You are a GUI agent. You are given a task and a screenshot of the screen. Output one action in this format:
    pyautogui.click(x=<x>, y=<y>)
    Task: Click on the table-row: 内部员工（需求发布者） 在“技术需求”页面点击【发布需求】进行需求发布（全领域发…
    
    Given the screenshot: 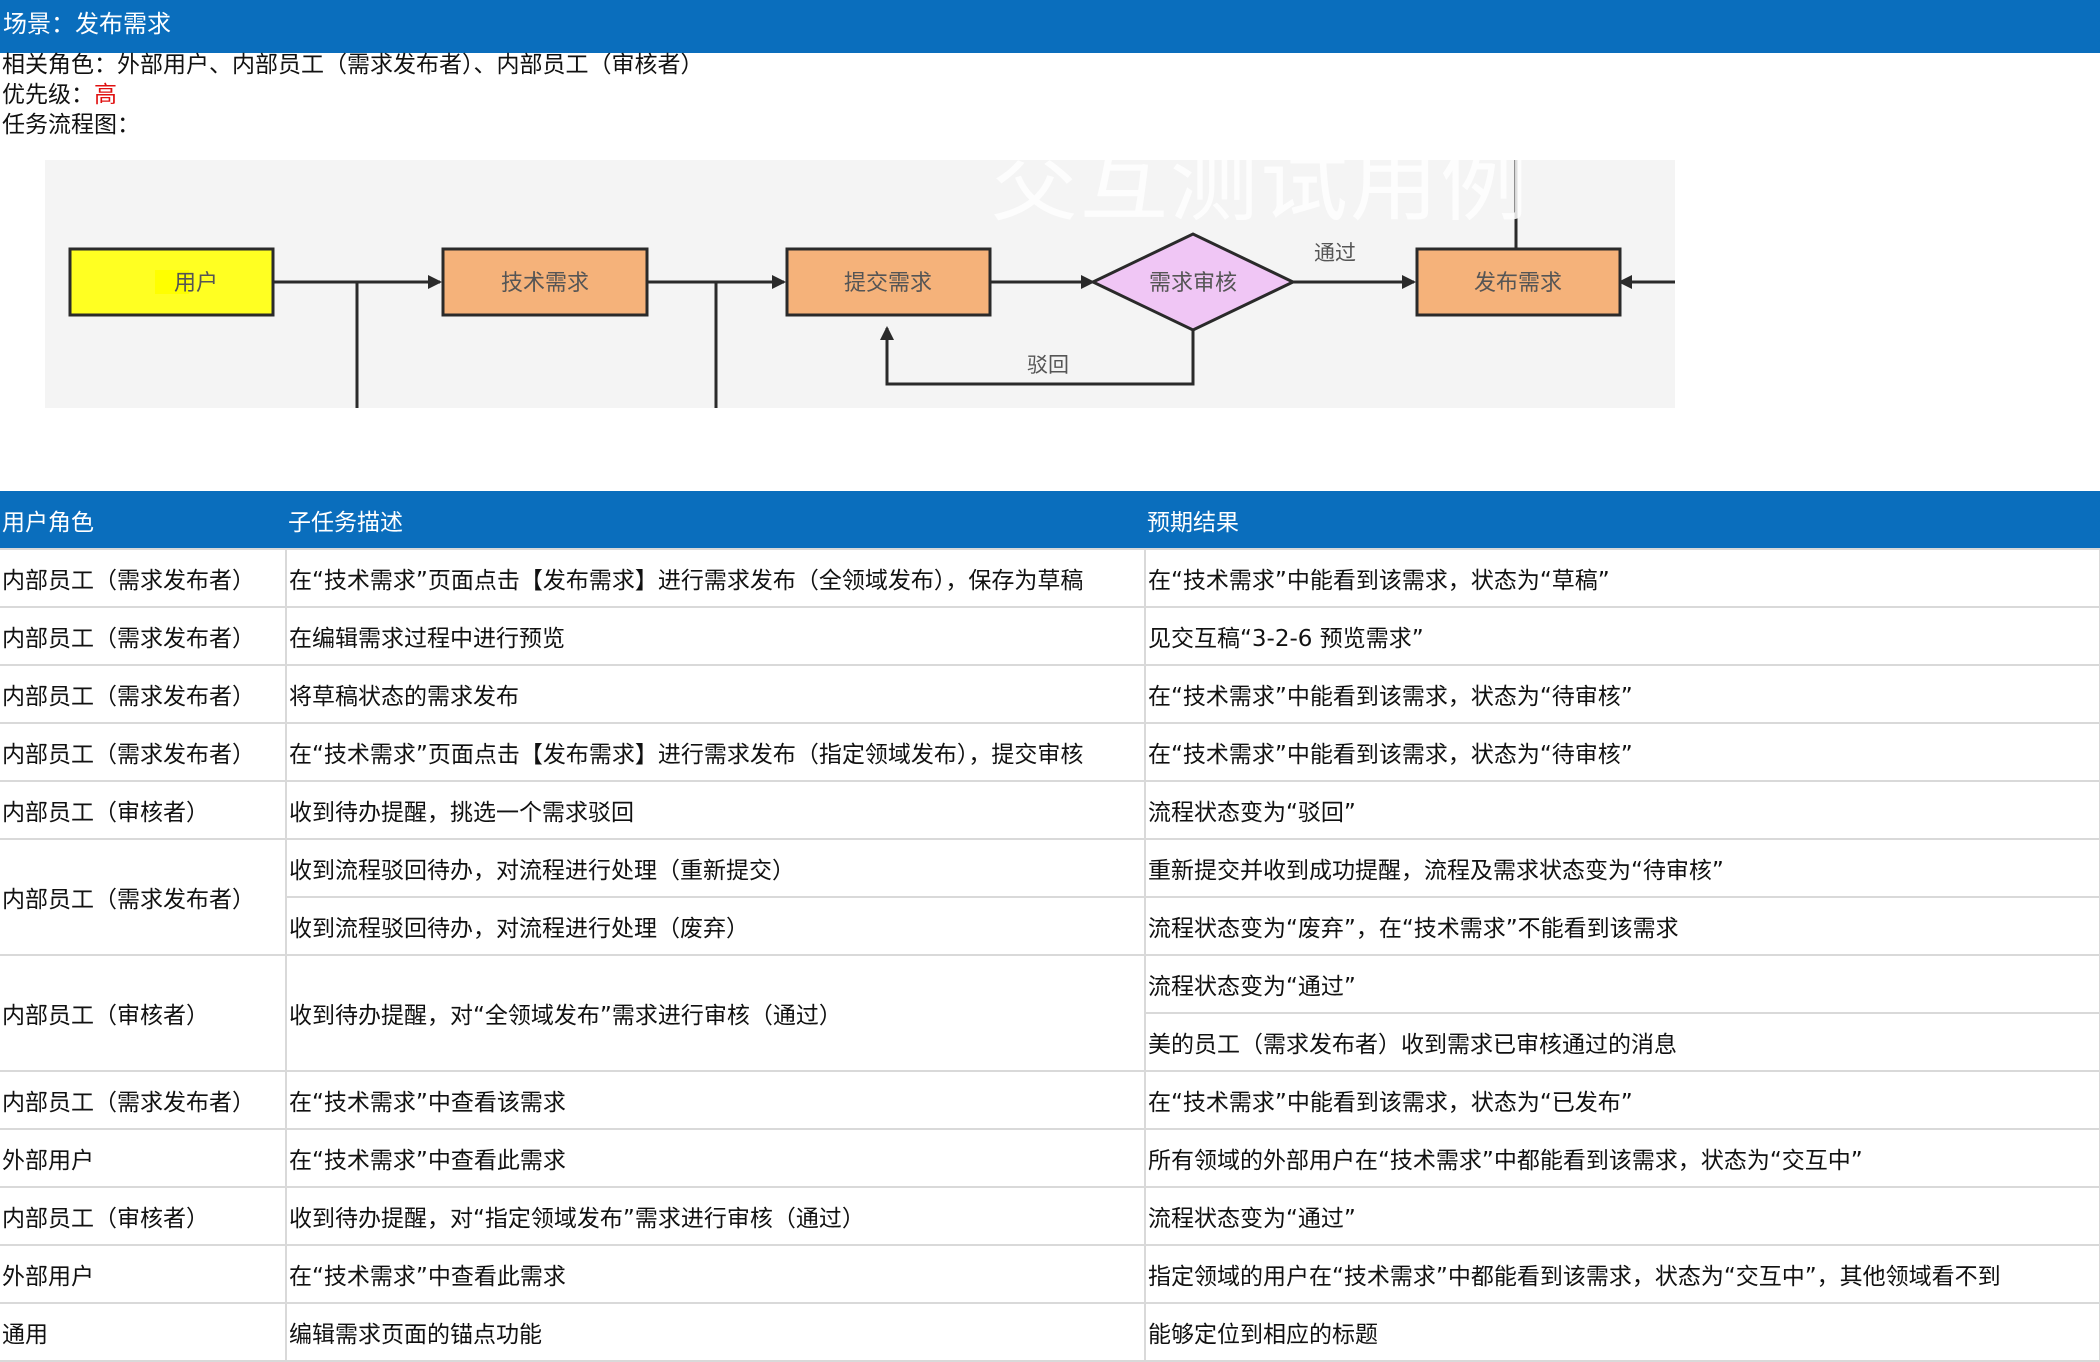 What is the action you would take?
    pyautogui.click(x=1050, y=578)
    